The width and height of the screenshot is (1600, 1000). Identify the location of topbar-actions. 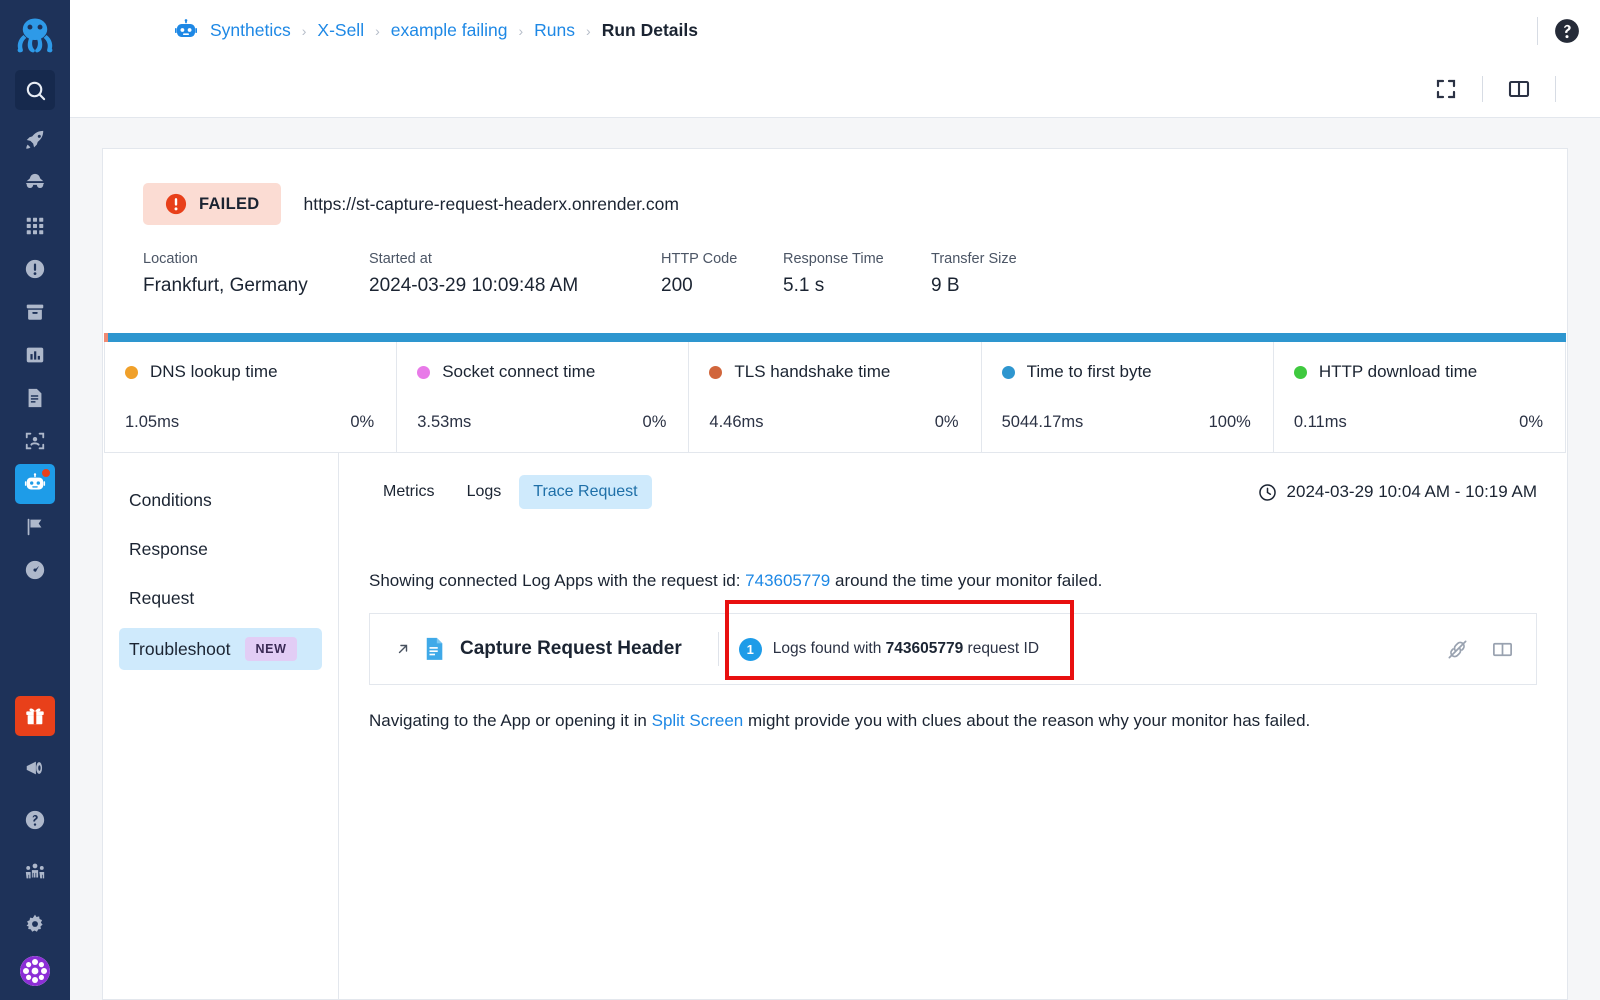
(1550, 30).